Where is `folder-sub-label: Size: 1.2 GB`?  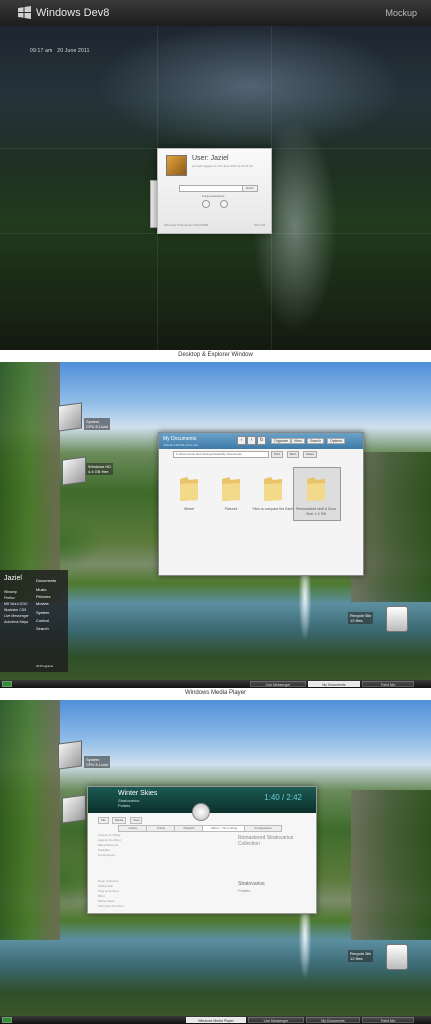
folder-sub-label: Size: 1.2 GB is located at coordinates (316, 514).